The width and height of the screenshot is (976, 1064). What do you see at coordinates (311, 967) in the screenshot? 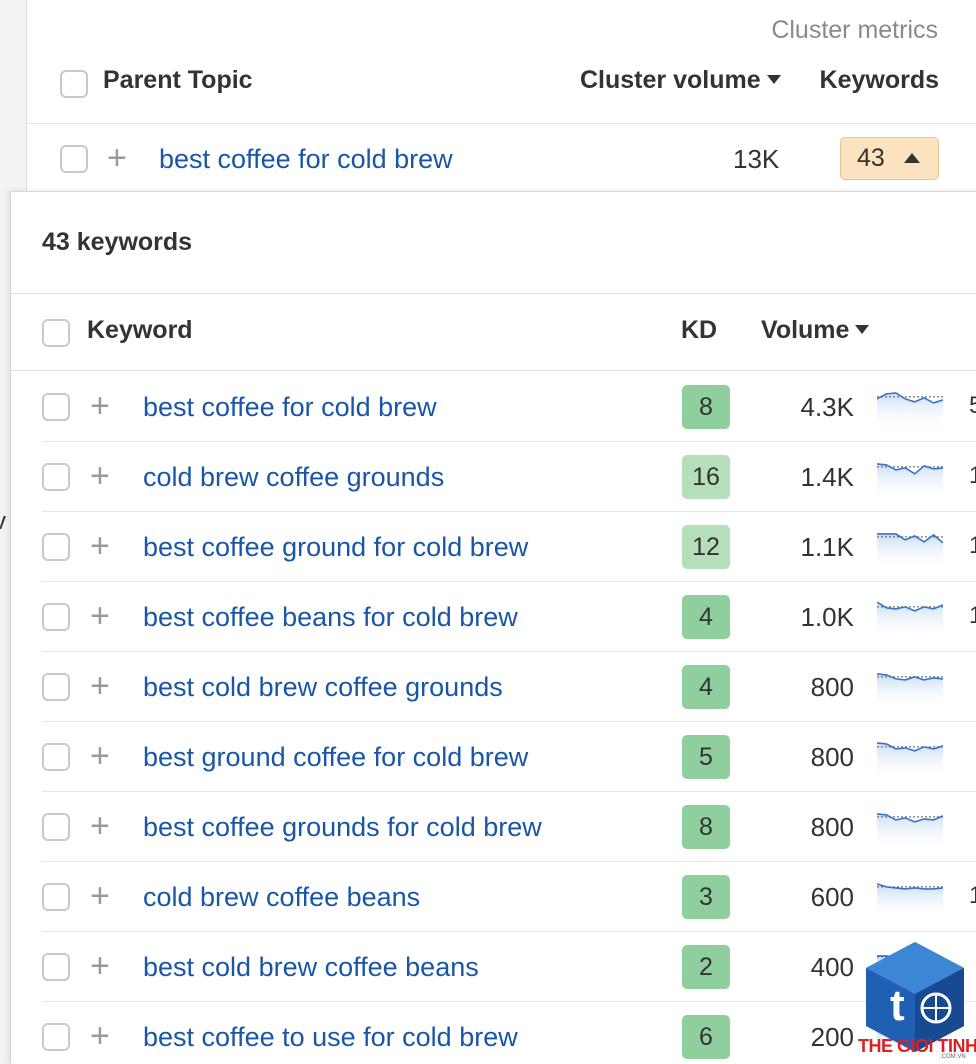
I see `keyword-link: best cold brew coffee beans` at bounding box center [311, 967].